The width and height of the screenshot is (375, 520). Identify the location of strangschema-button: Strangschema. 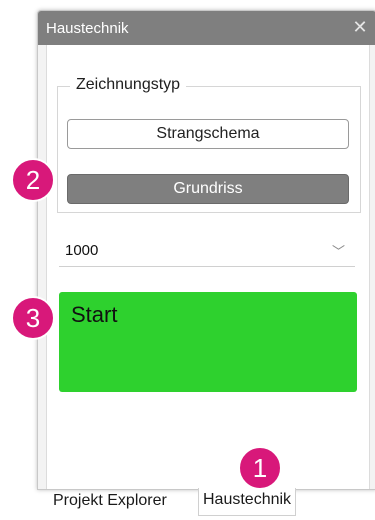
(208, 134).